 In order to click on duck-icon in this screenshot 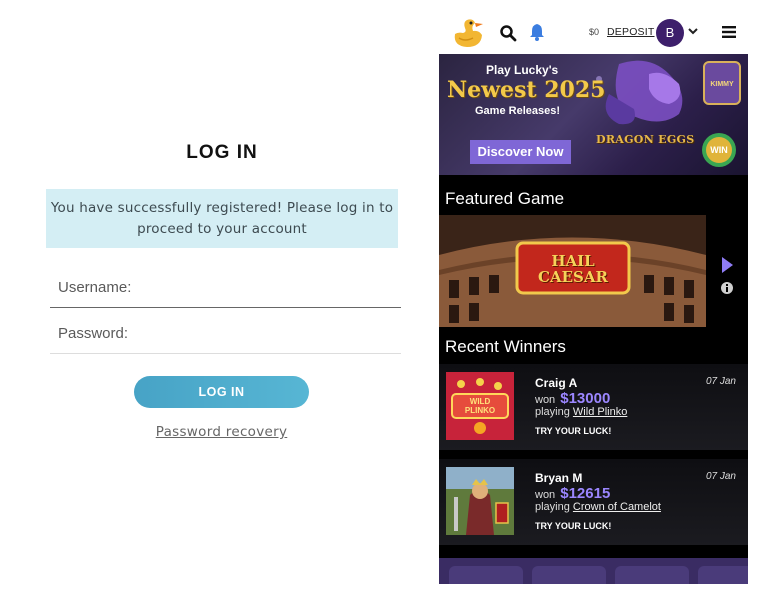, I will do `click(469, 33)`.